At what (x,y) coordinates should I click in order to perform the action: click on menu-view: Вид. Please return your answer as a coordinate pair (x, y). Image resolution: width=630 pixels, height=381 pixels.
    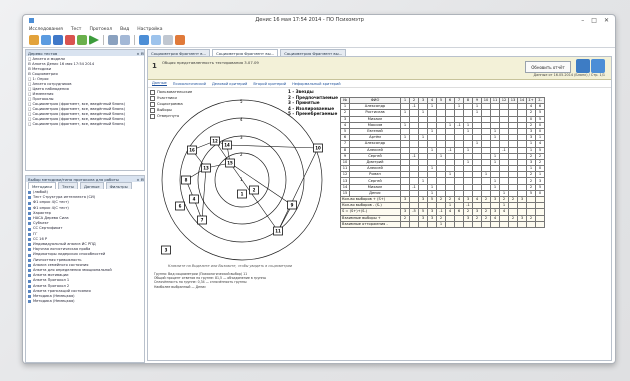
    Looking at the image, I should click on (124, 29).